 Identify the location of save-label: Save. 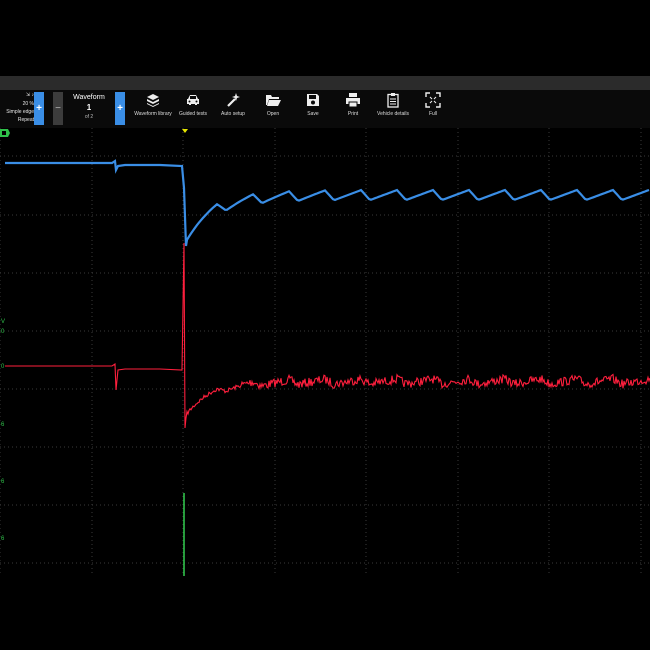
(313, 114).